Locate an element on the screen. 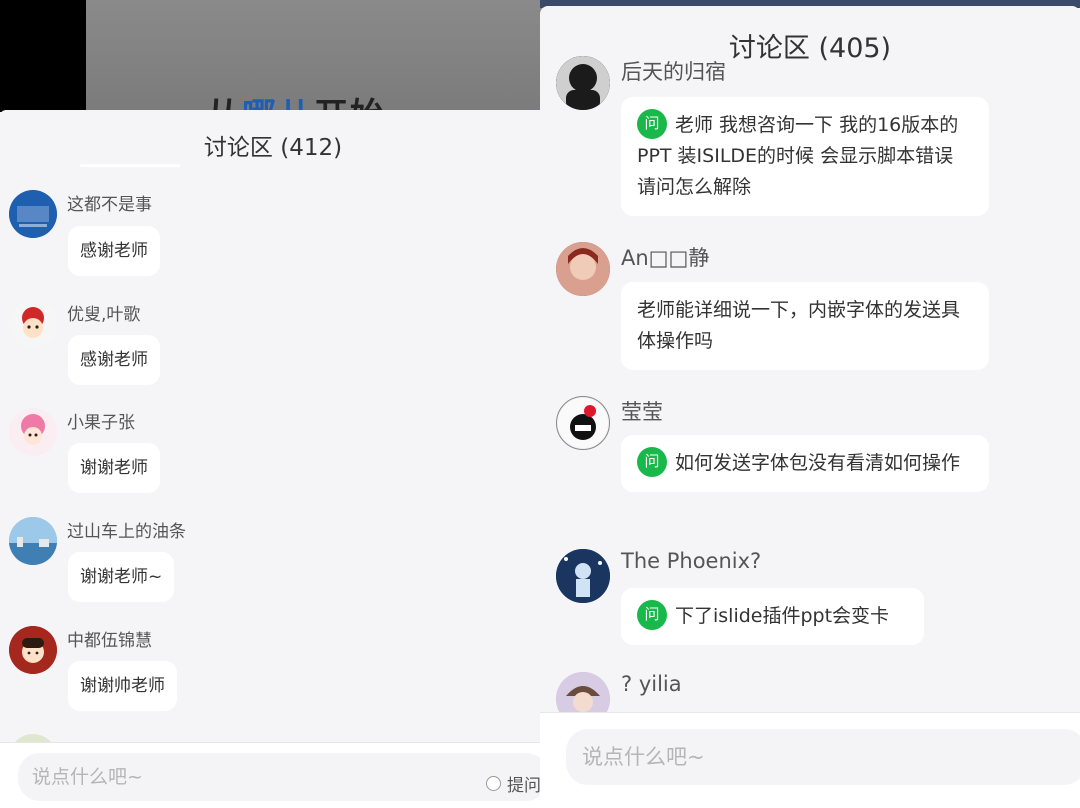  message-username: 莹莹 is located at coordinates (642, 412).